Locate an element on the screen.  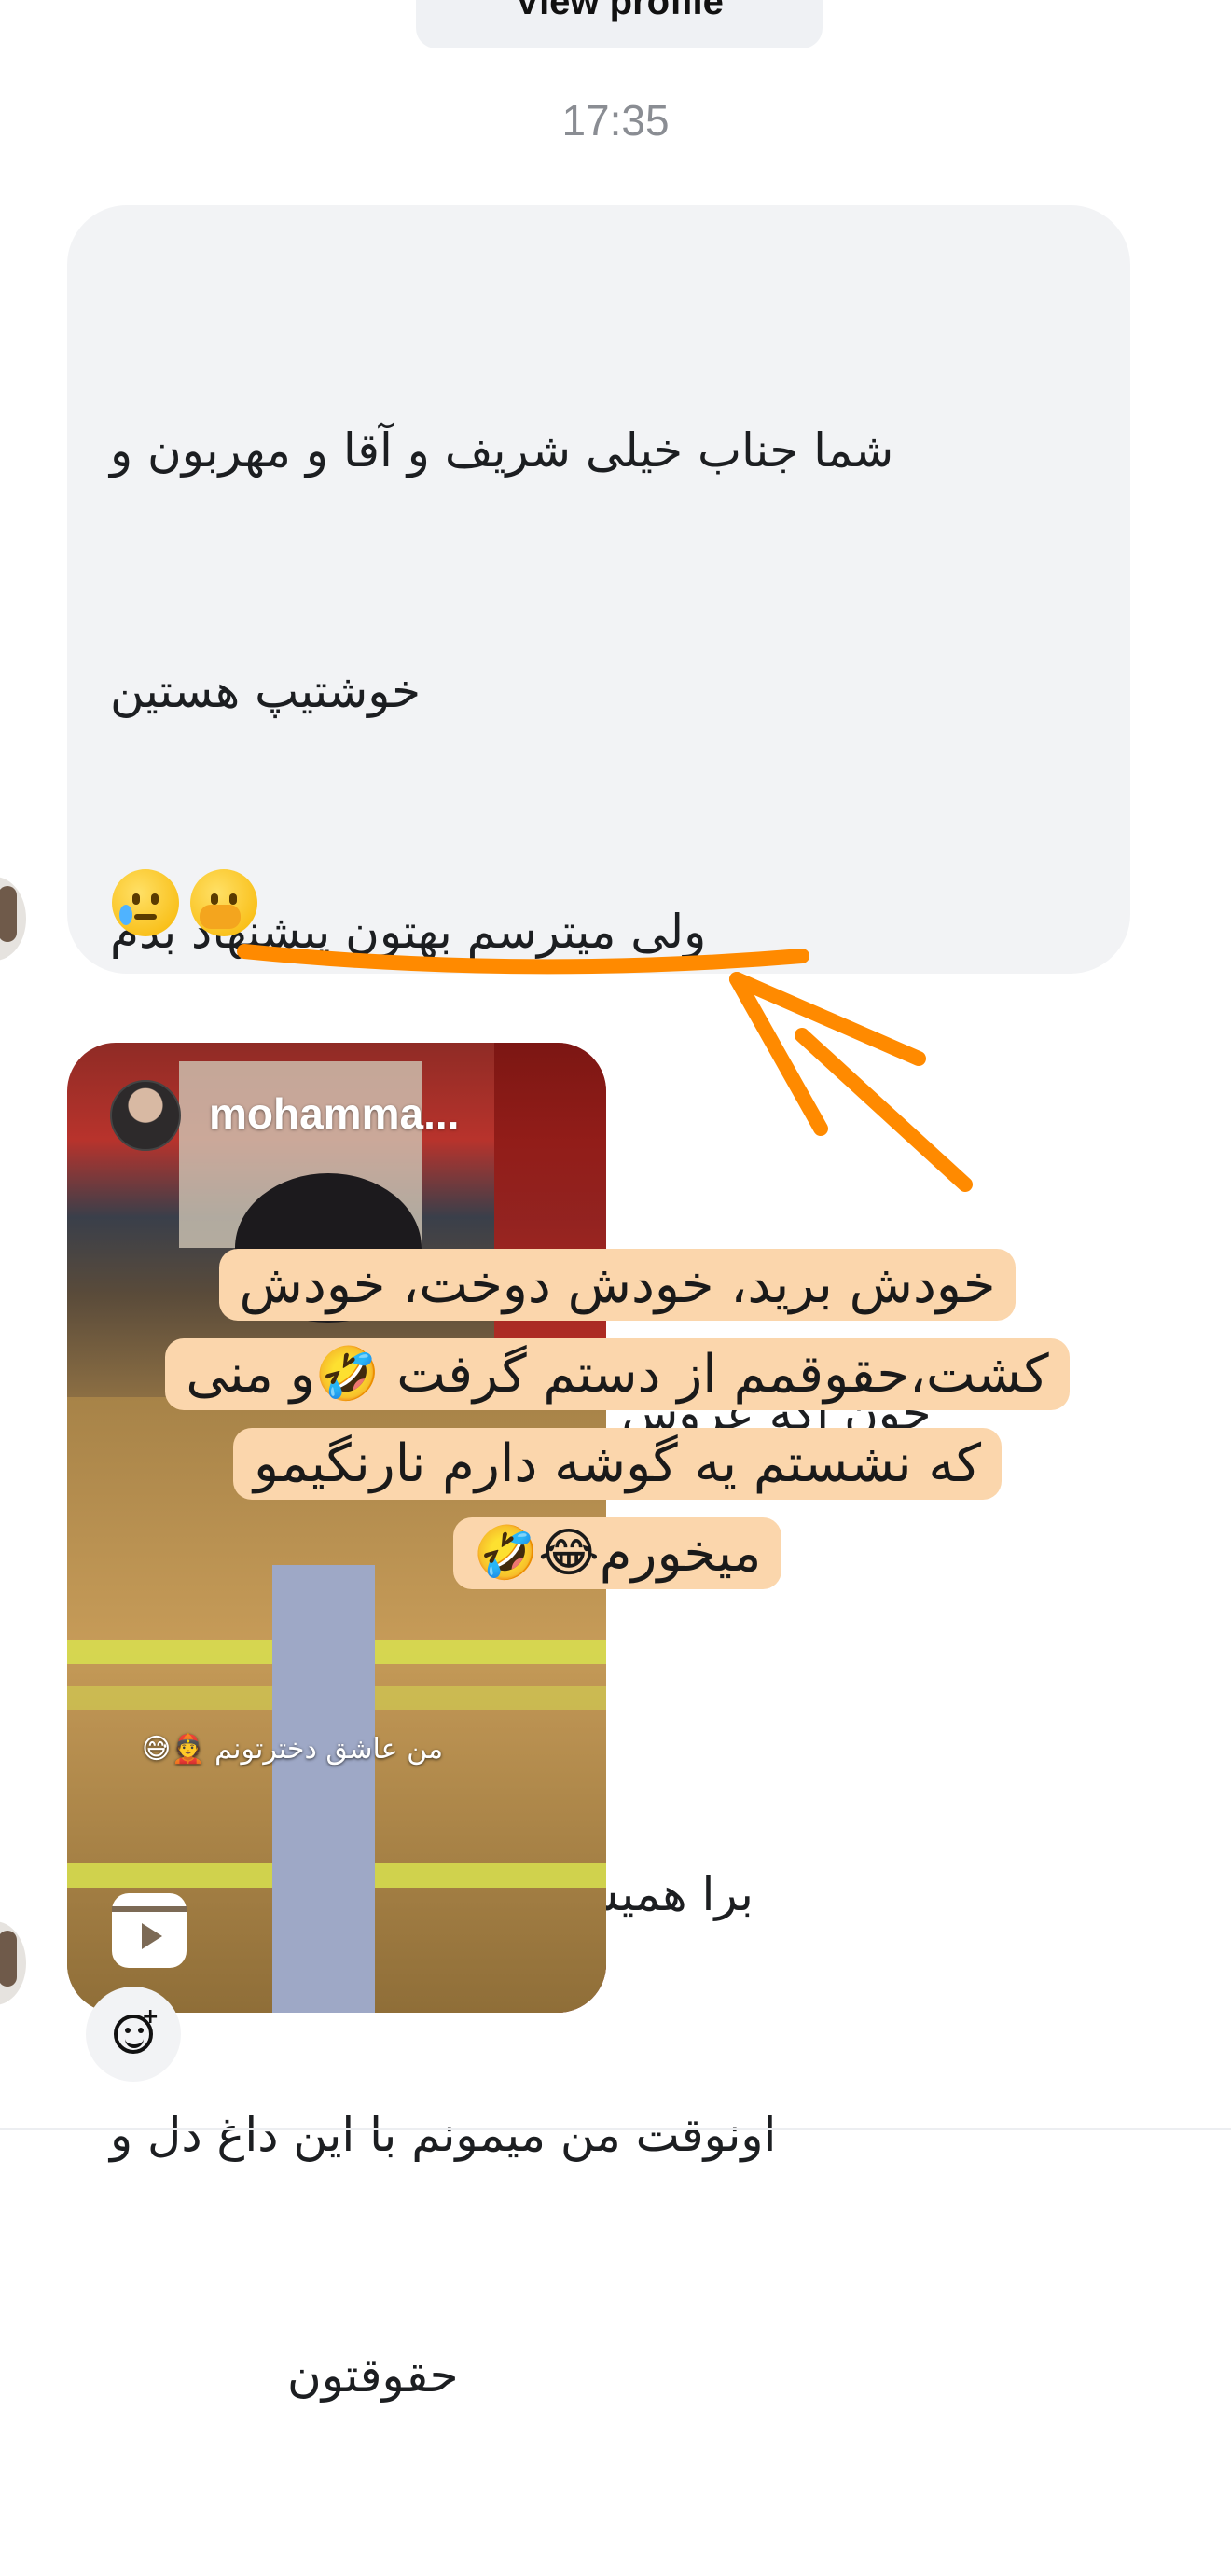
reel-caption: من عاشق دخترتونم 👲😅 is located at coordinates (293, 1749).